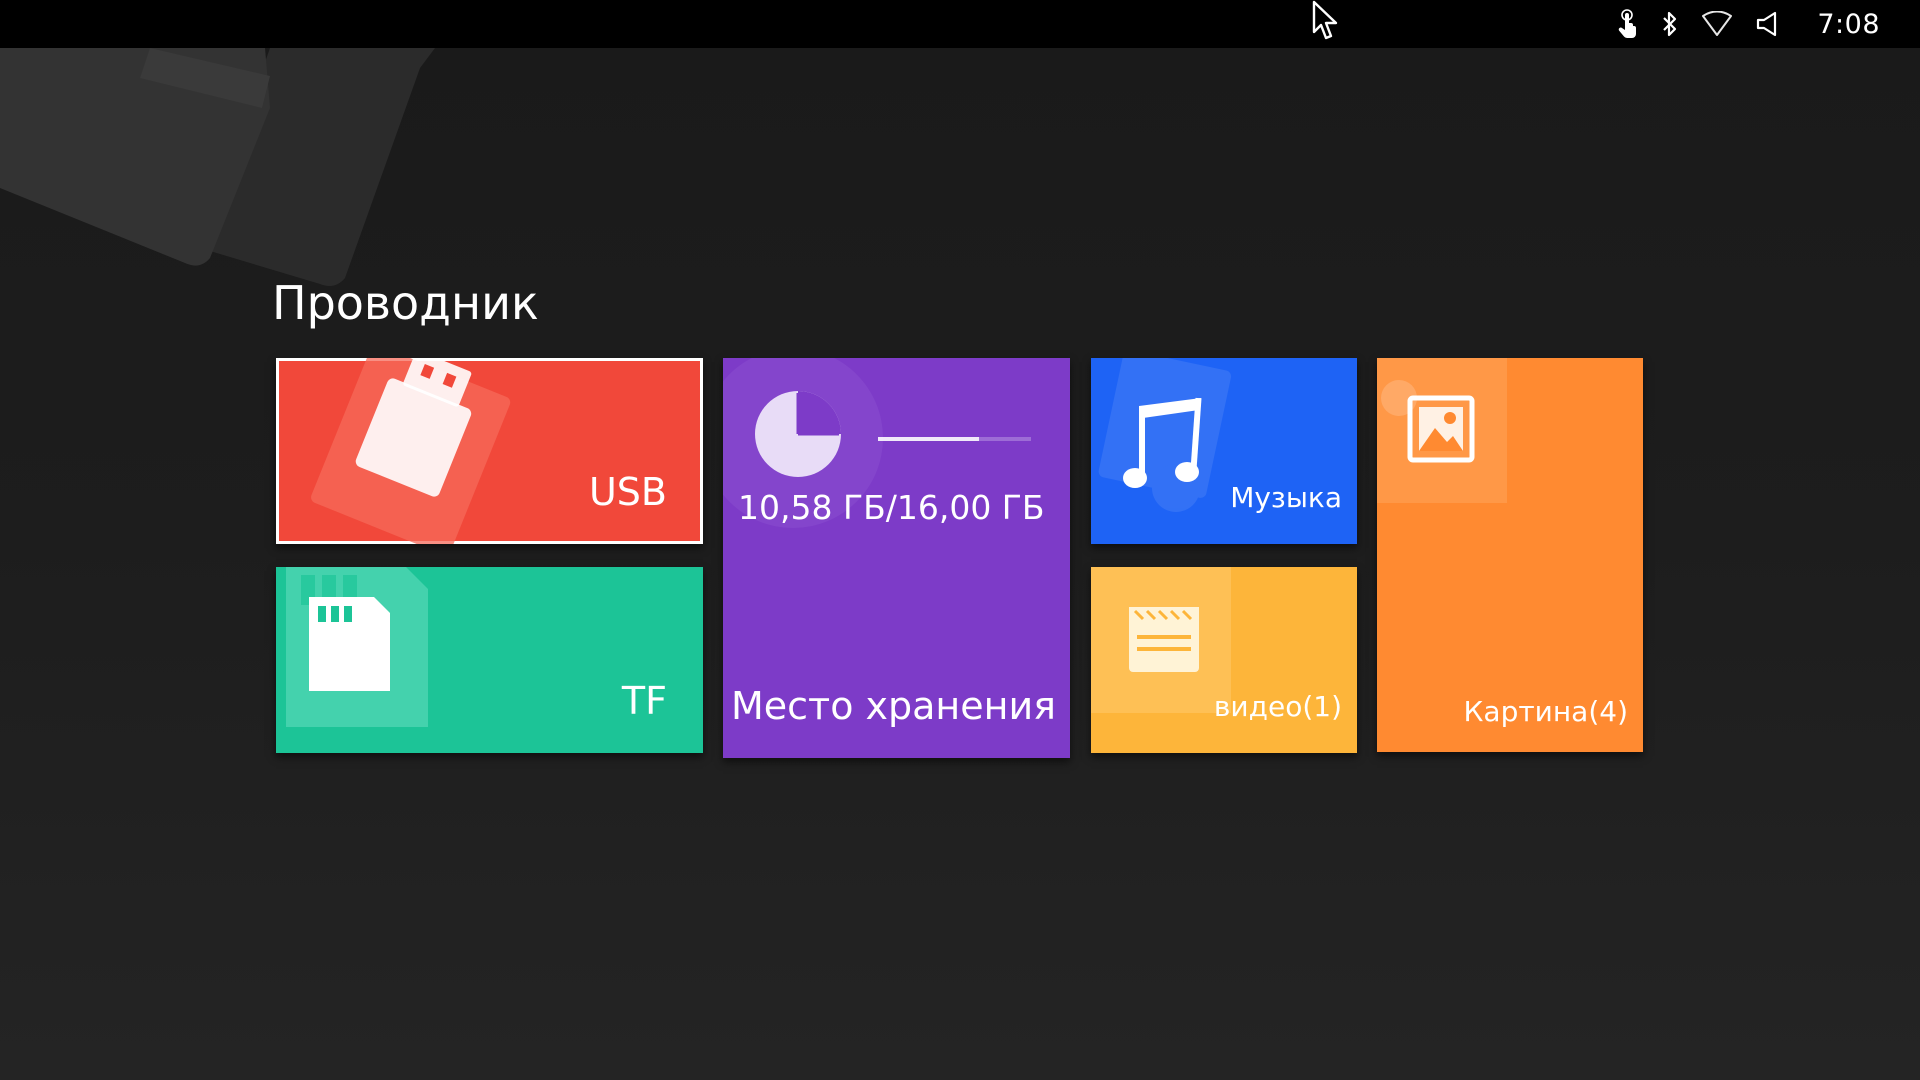  Describe the element at coordinates (1767, 24) in the screenshot. I see `volume-icon` at that location.